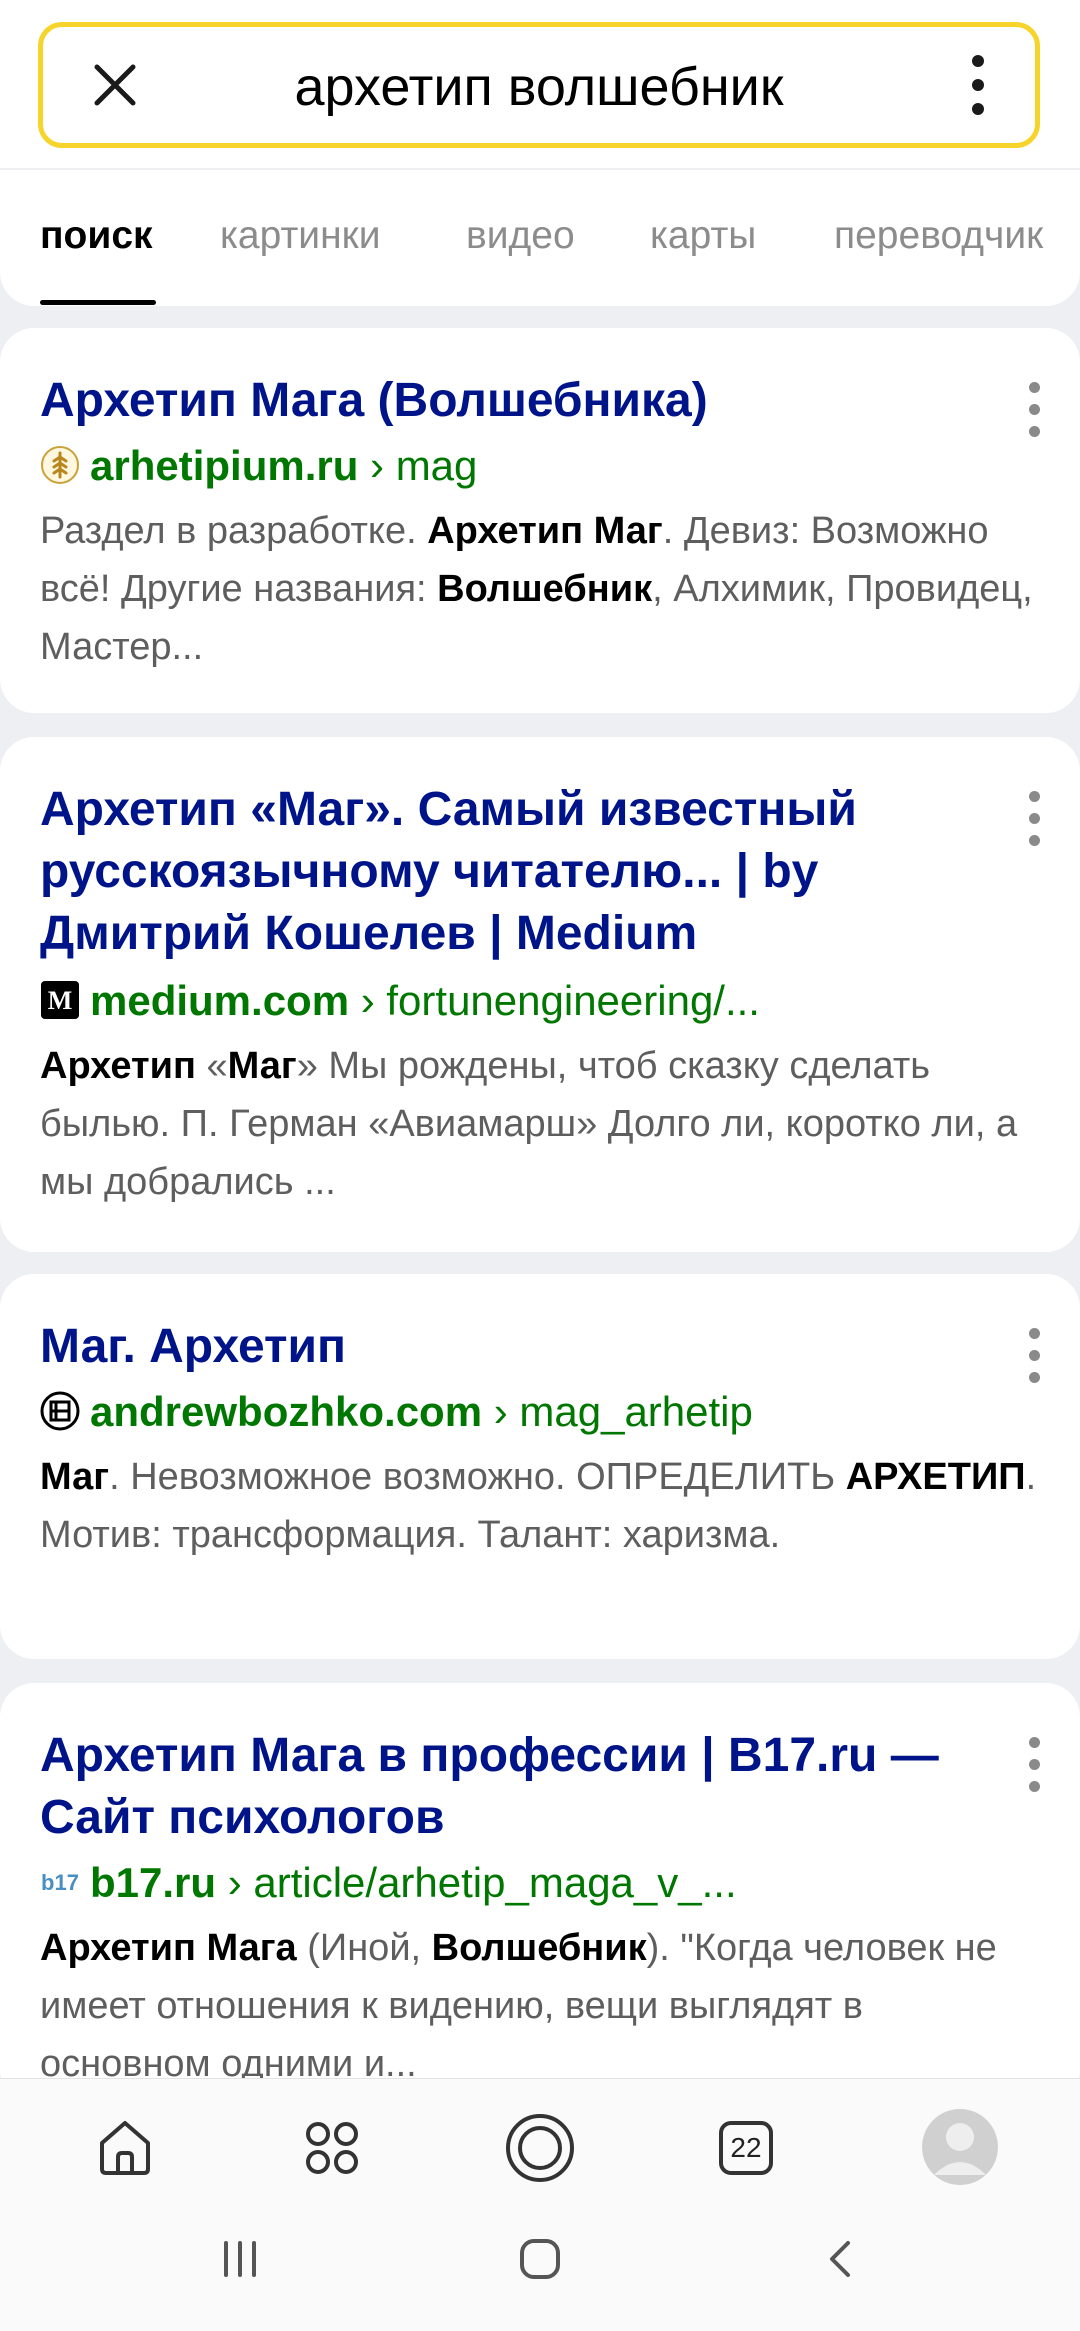 The height and width of the screenshot is (2331, 1080). I want to click on wheat-icon, so click(60, 464).